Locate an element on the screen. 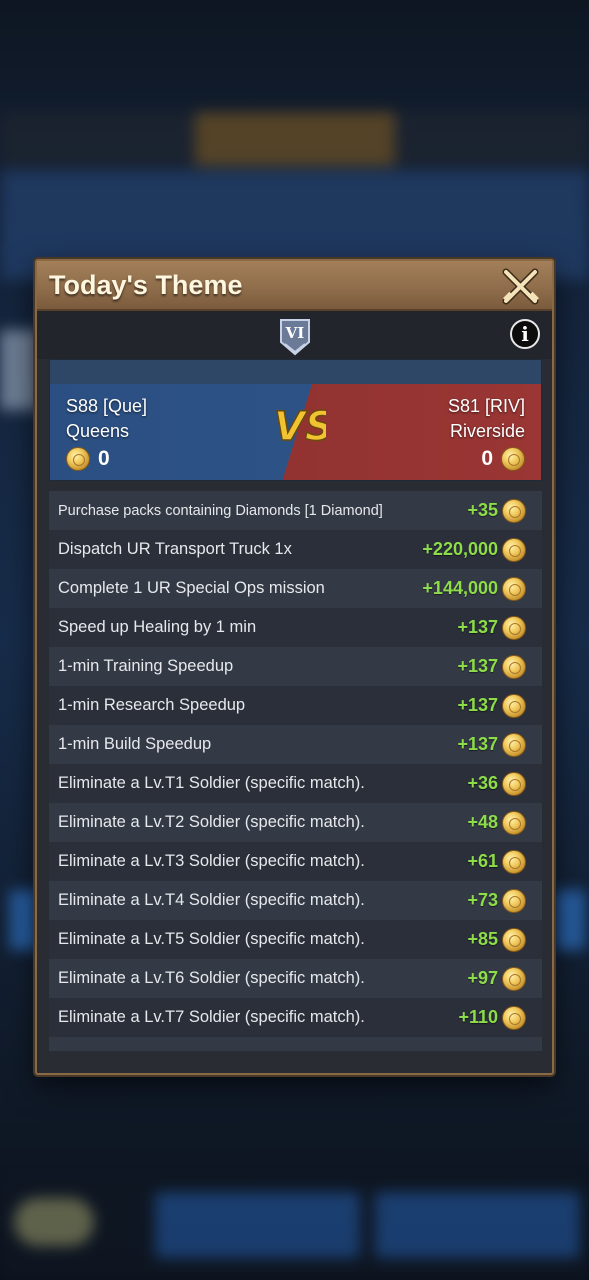  modal-title: Today's Theme is located at coordinates (146, 285).